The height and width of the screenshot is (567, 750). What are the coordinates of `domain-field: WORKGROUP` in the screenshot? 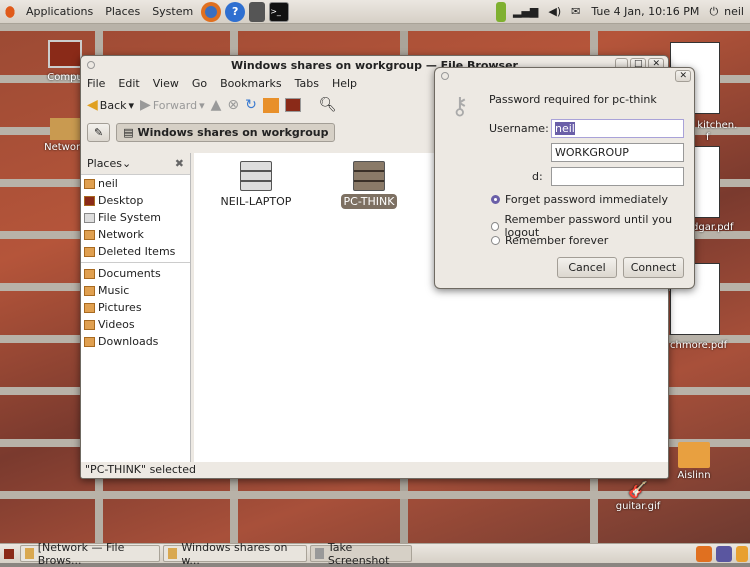 It's located at (617, 152).